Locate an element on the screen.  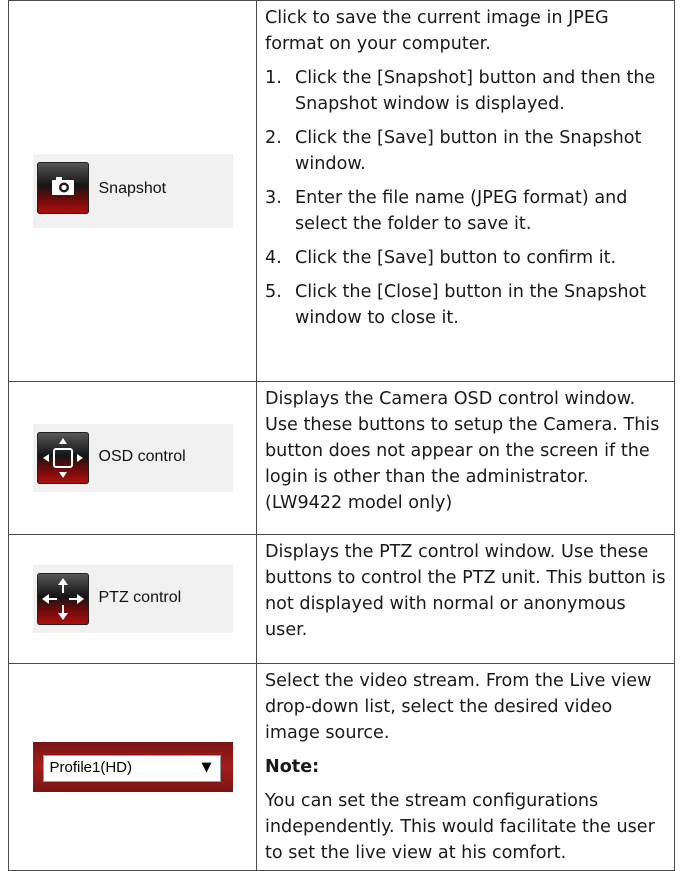
ptz-control-button: PTZ control is located at coordinates (132, 599).